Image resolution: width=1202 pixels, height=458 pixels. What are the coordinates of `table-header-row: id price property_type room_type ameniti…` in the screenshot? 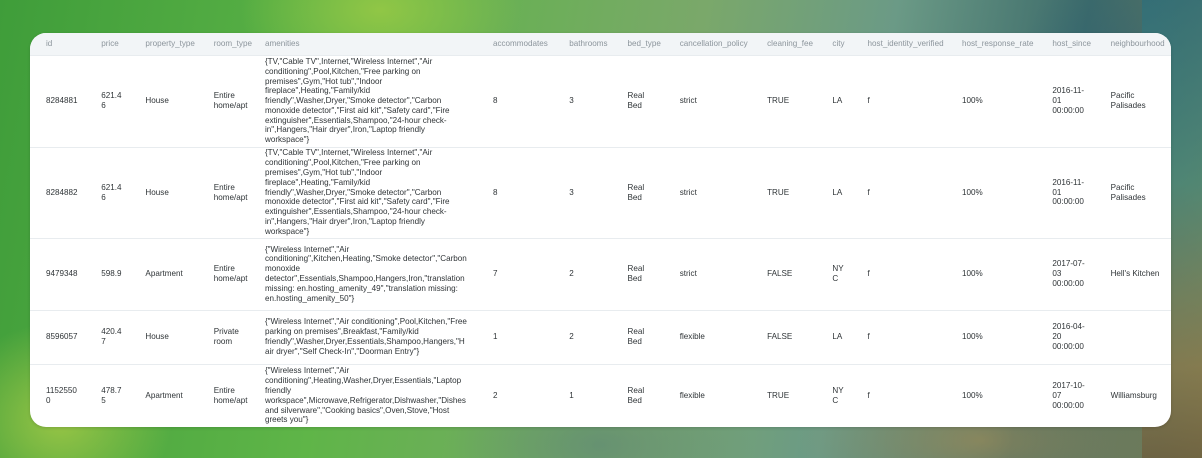 It's located at (600, 44).